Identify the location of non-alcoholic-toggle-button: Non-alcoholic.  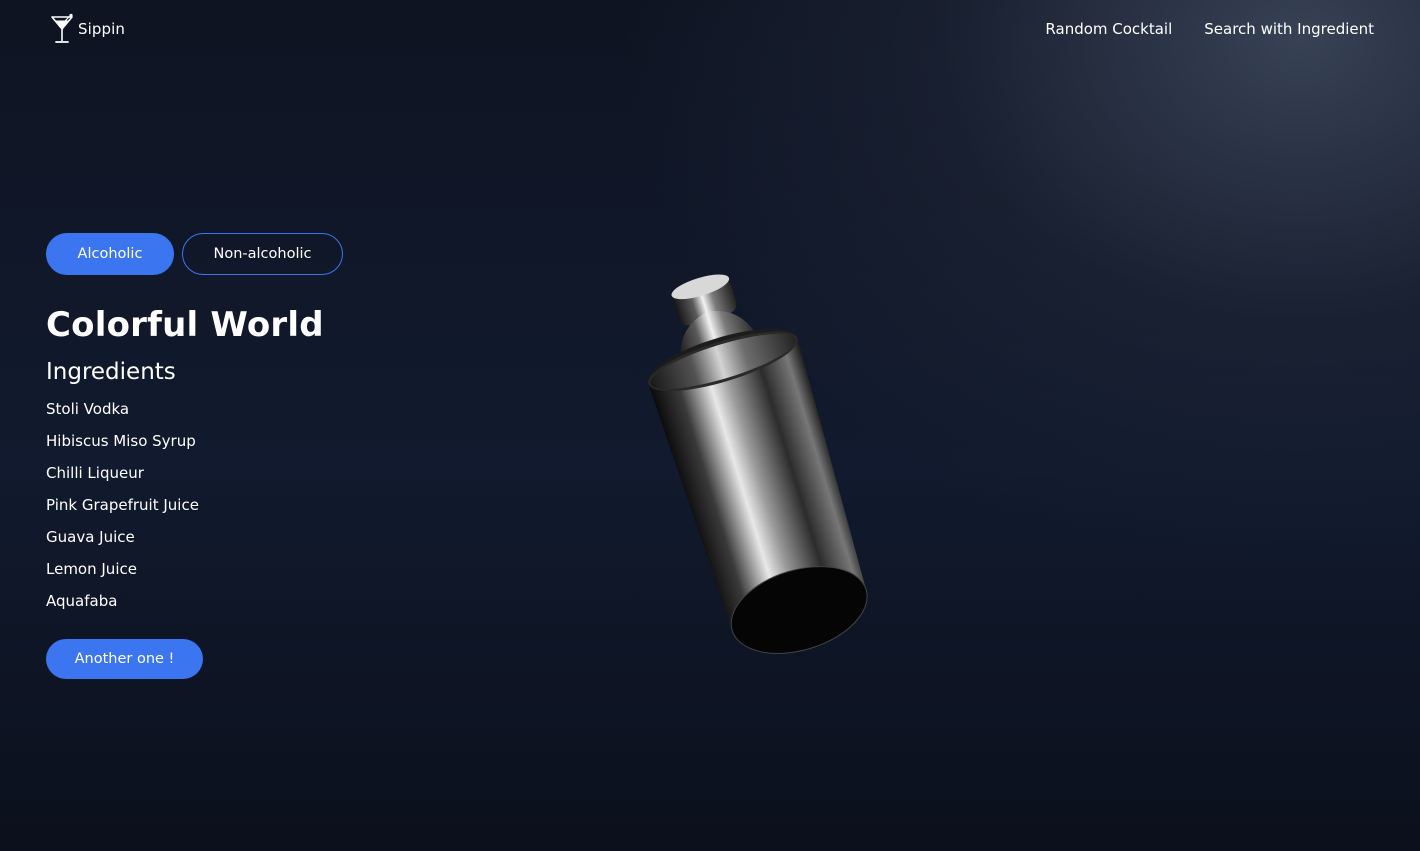
(262, 254).